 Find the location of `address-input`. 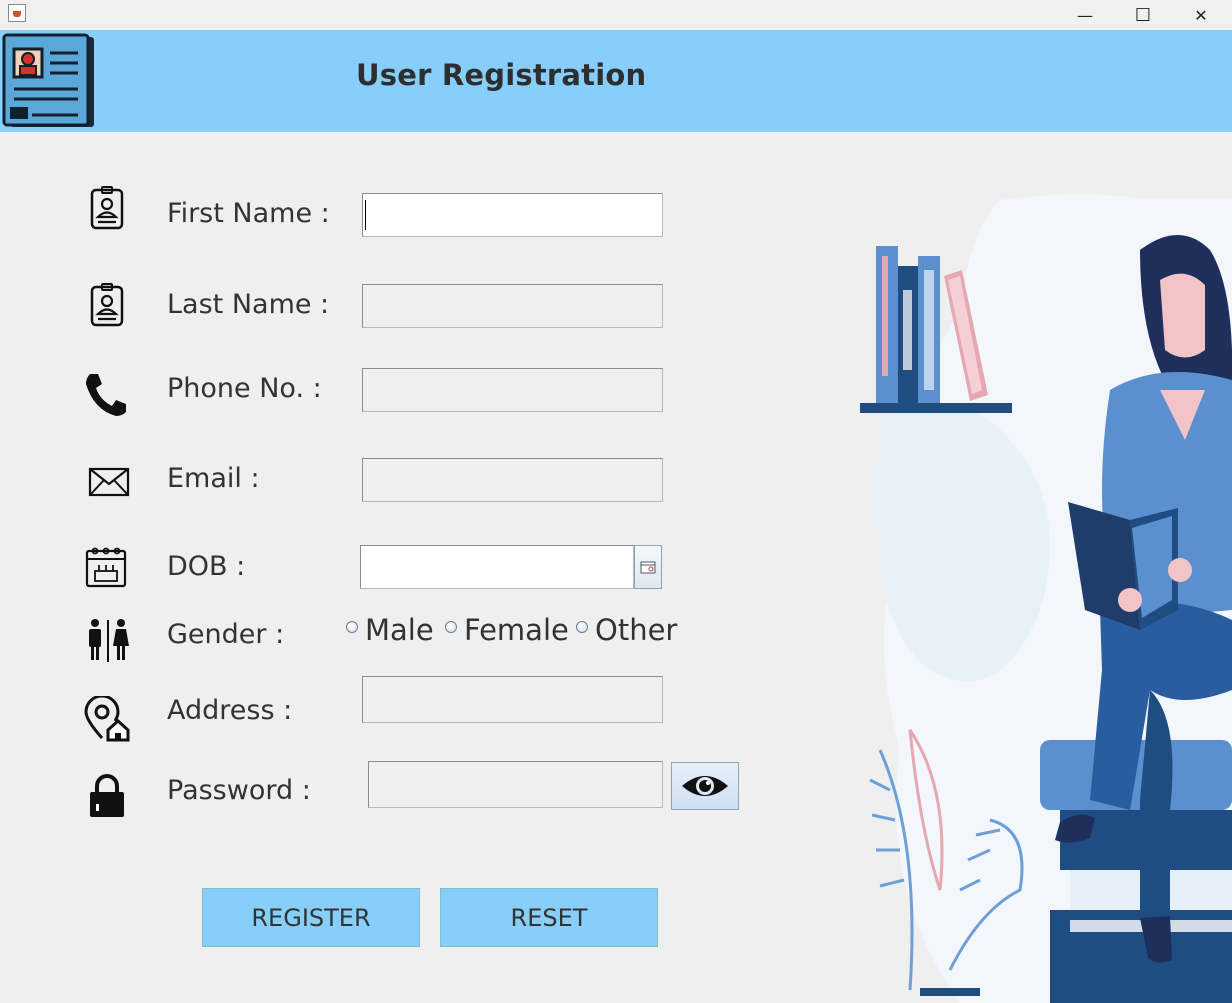

address-input is located at coordinates (512, 699).